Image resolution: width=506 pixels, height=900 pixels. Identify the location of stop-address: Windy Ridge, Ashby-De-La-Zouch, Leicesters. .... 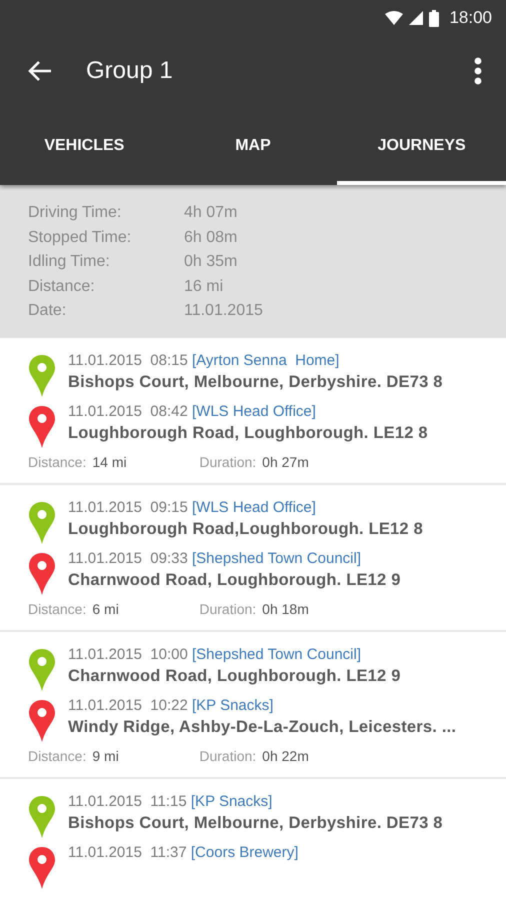
(262, 727).